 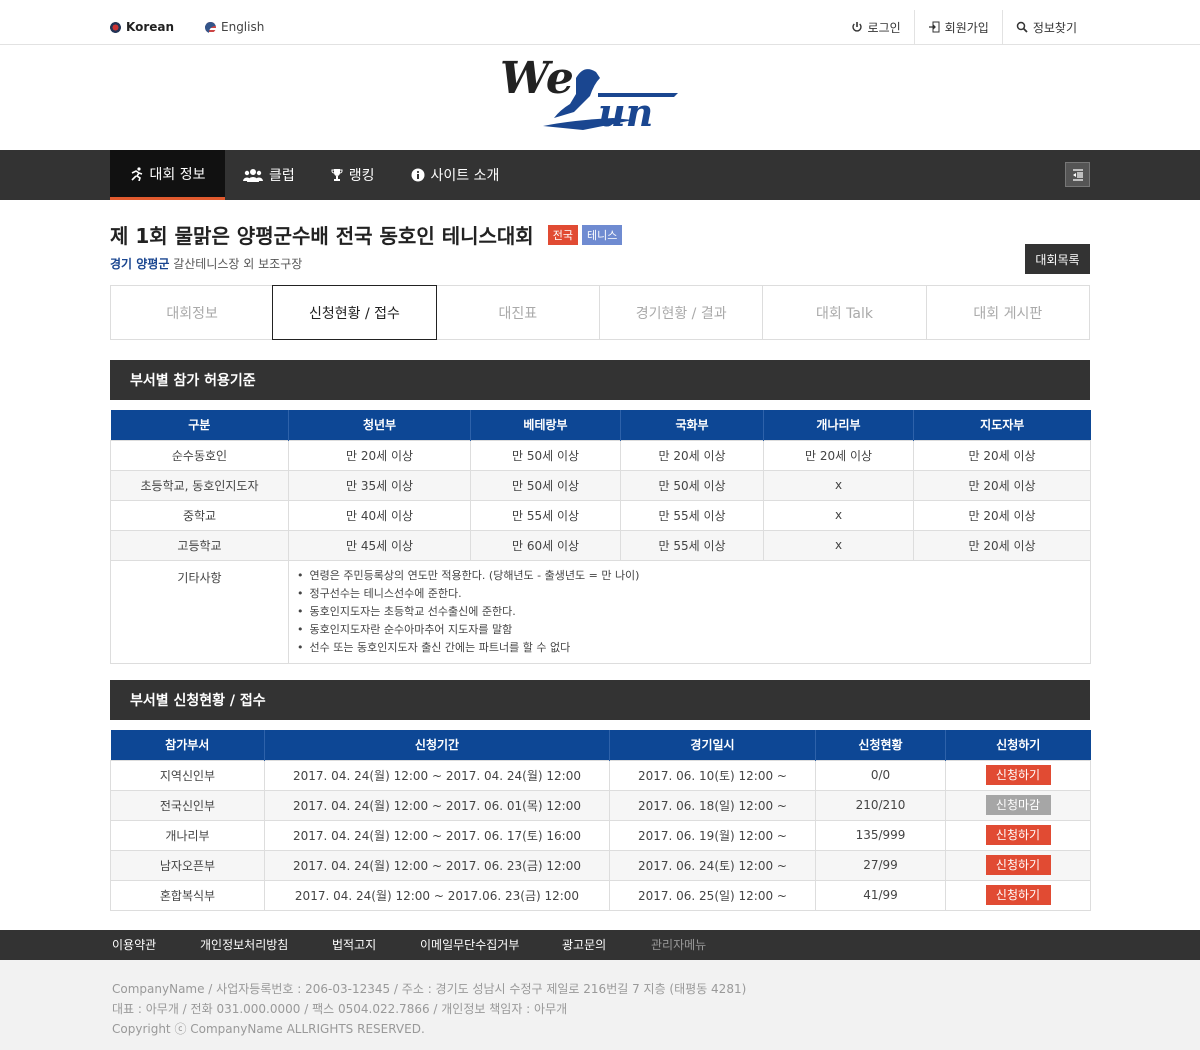 I want to click on tab-bracket: 대진표, so click(x=517, y=312).